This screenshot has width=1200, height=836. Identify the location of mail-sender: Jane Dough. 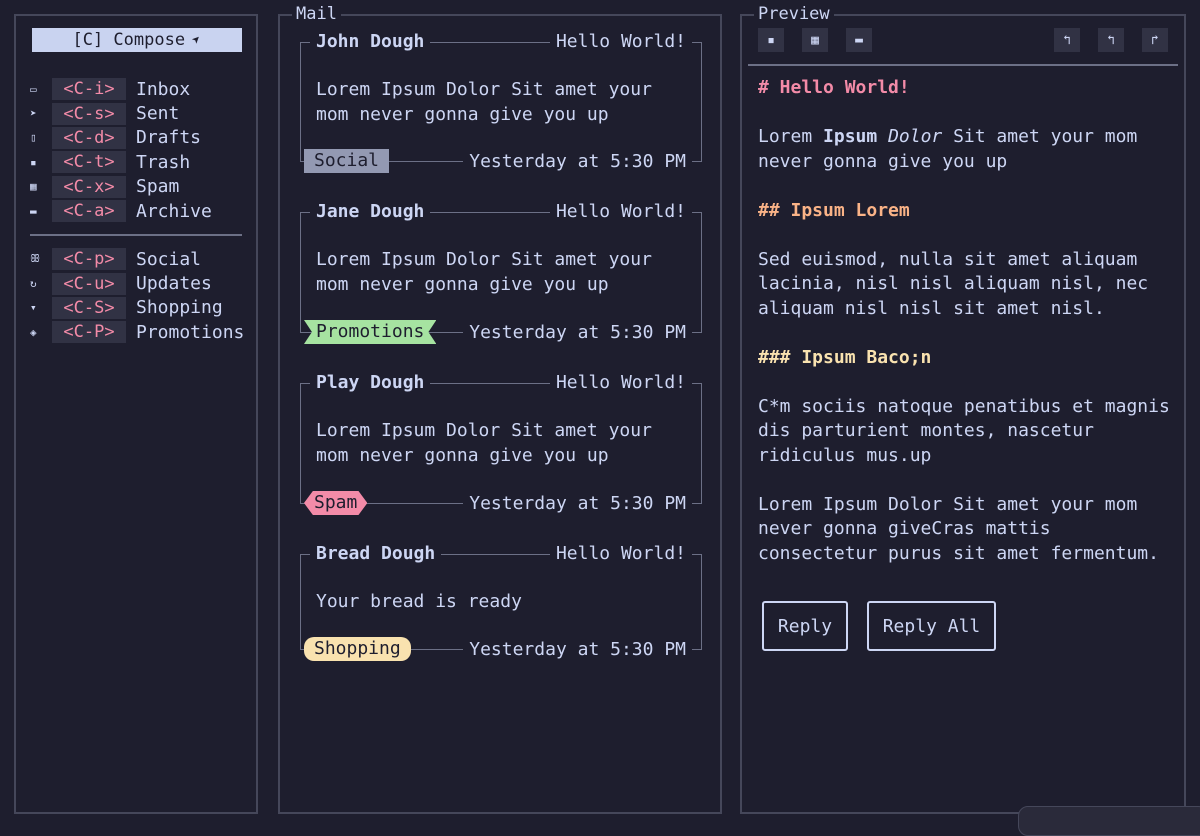
(370, 212).